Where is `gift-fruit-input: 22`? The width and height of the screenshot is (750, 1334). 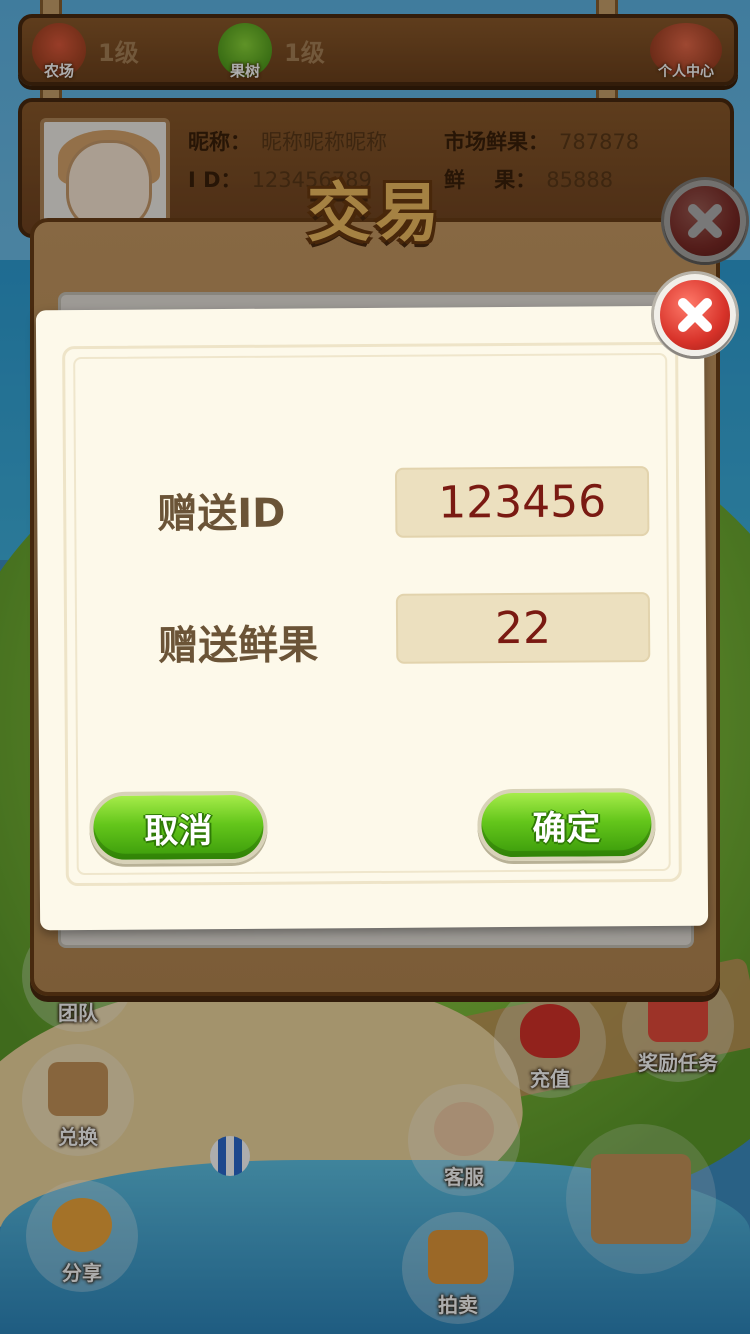
gift-fruit-input: 22 is located at coordinates (523, 628).